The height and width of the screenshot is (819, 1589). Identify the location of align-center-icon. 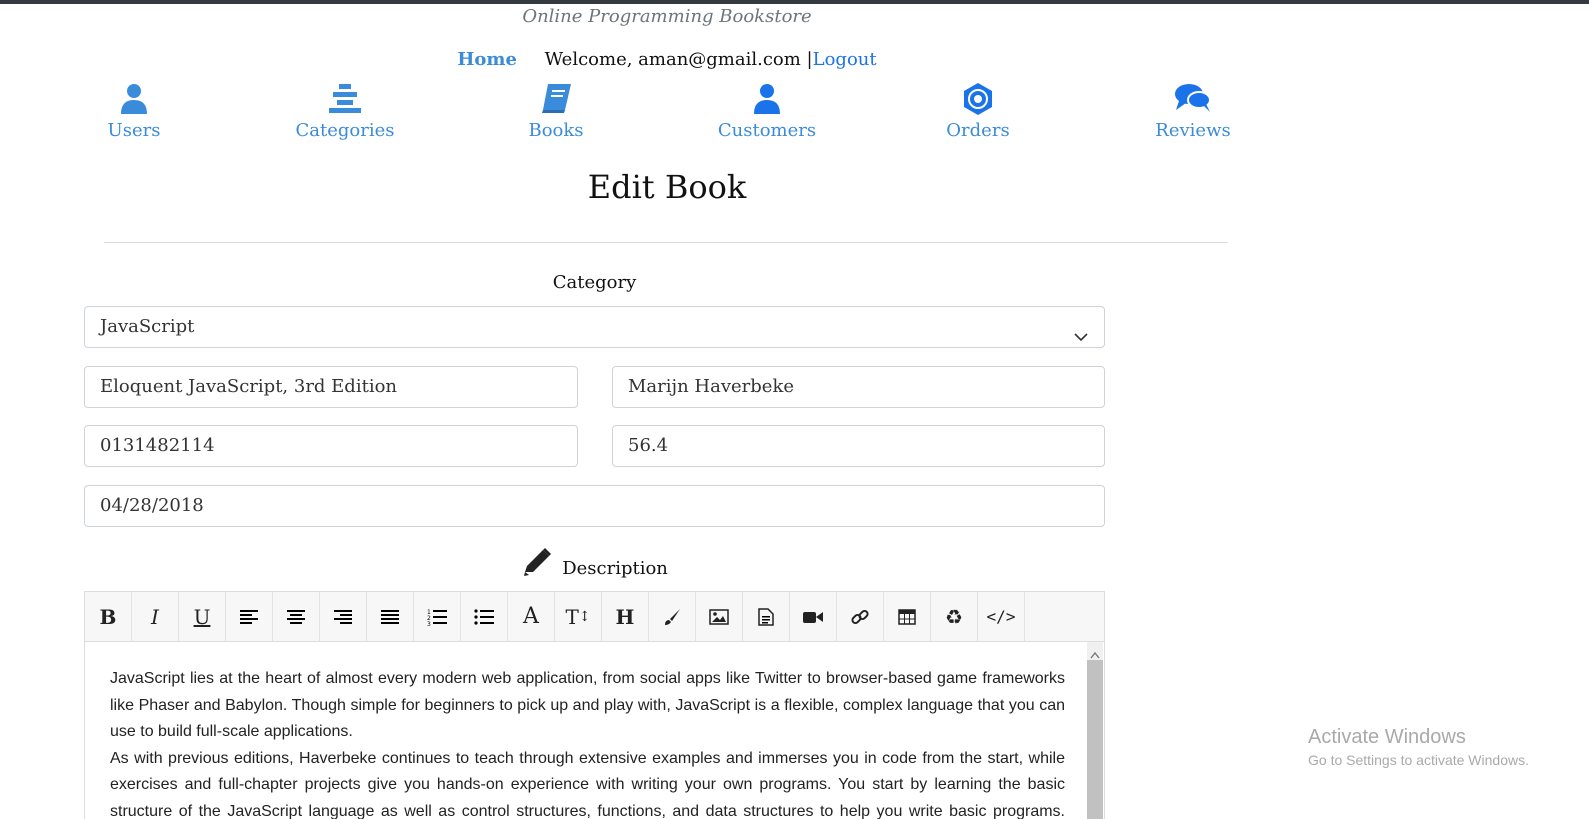
(296, 616).